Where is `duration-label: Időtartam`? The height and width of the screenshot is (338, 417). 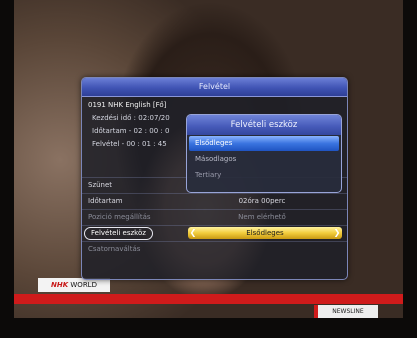
duration-label: Időtartam is located at coordinates (105, 201).